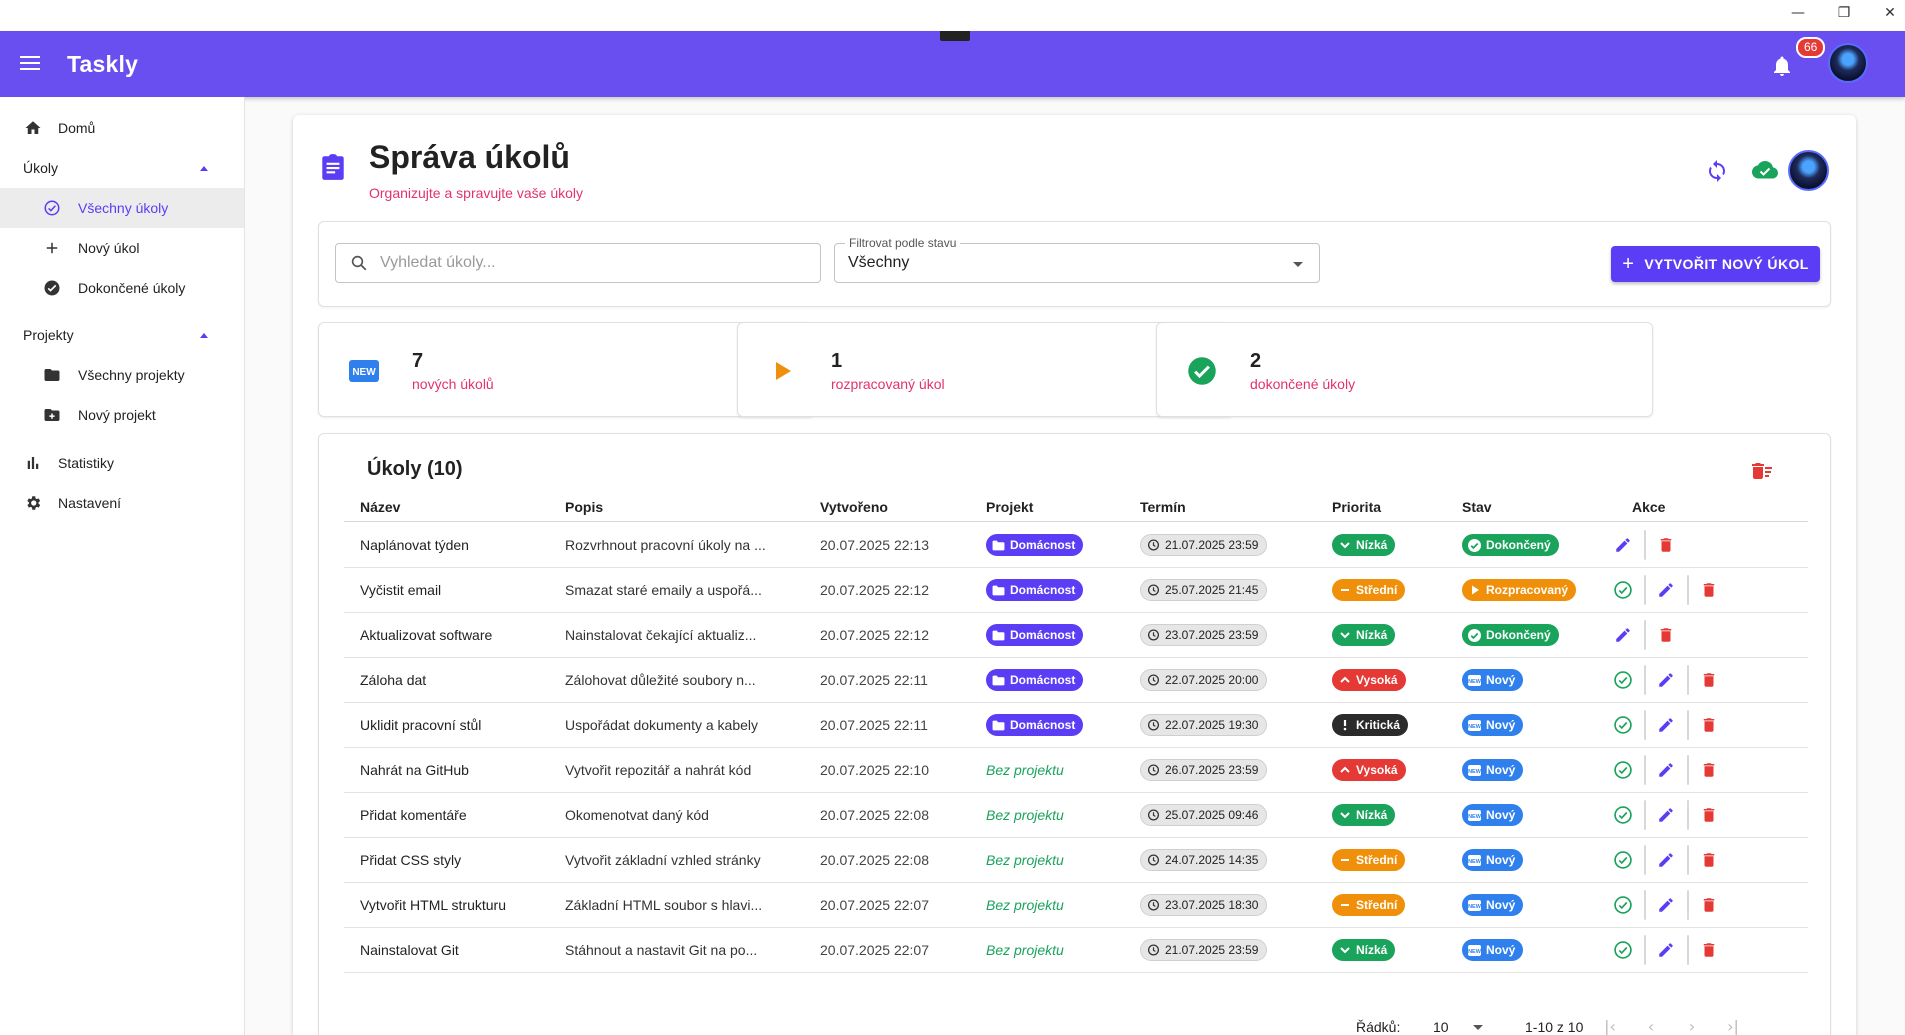 The height and width of the screenshot is (1035, 1905). What do you see at coordinates (1798, 13) in the screenshot?
I see `minimize-button: —` at bounding box center [1798, 13].